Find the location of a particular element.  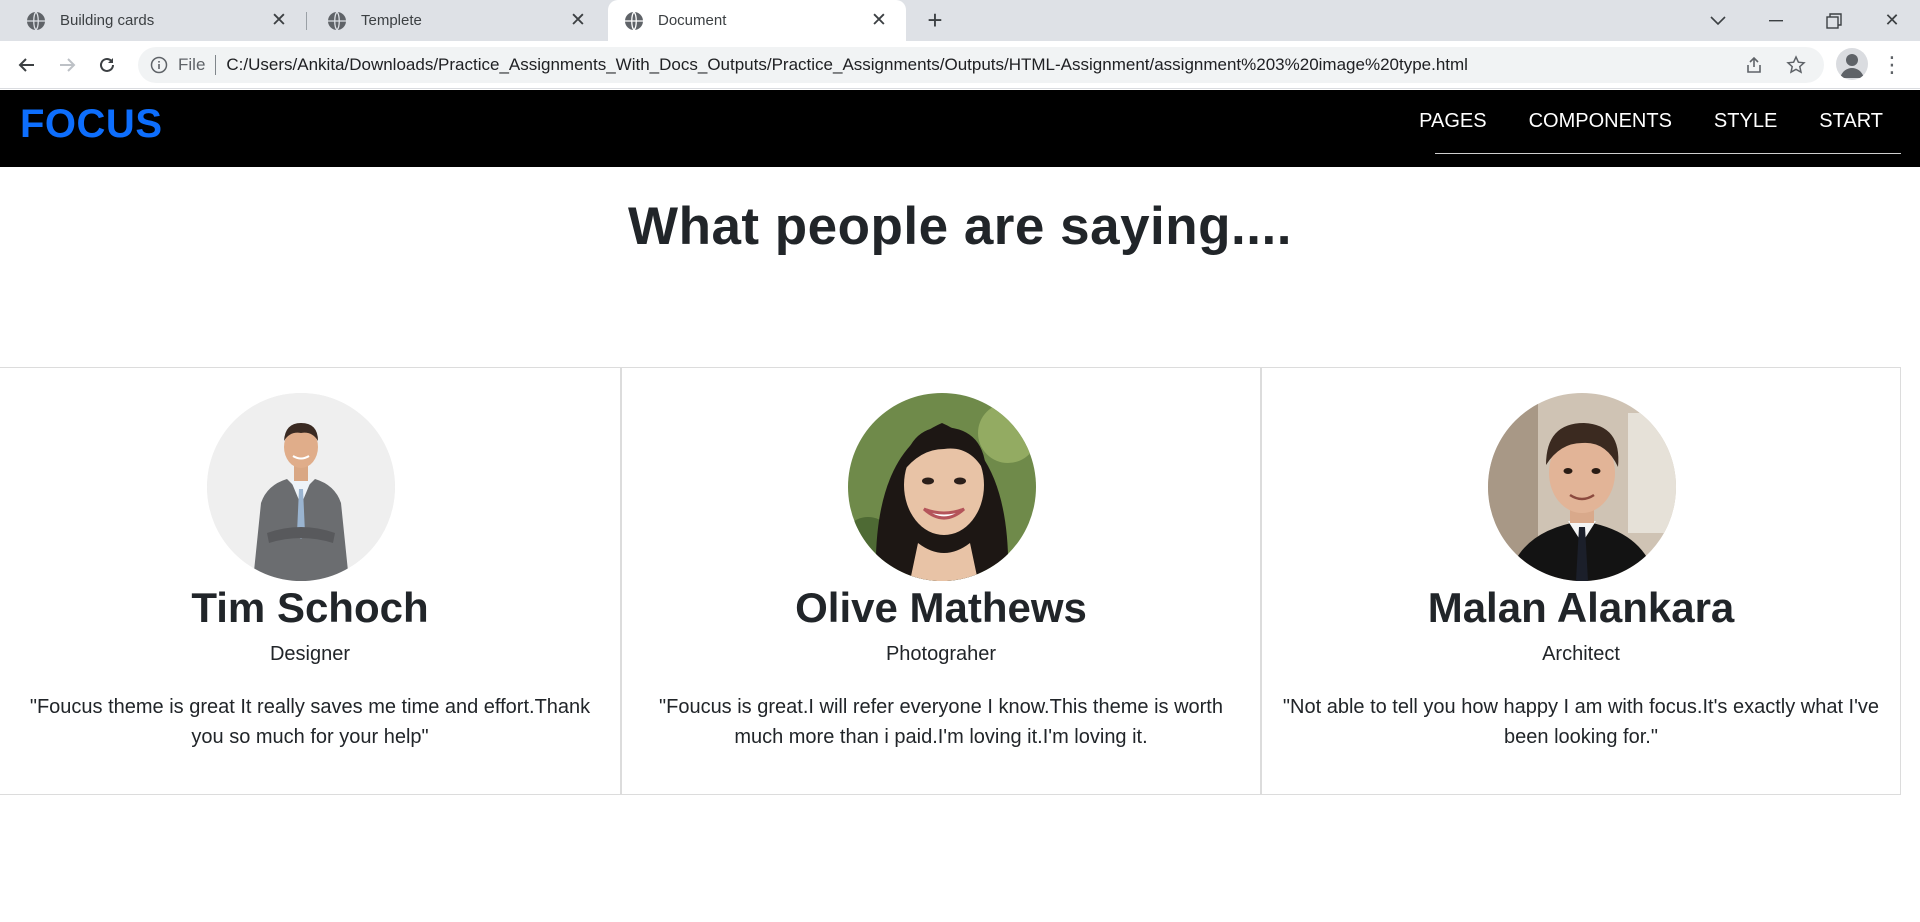

browser-tab: Templete ✕ is located at coordinates (456, 20).